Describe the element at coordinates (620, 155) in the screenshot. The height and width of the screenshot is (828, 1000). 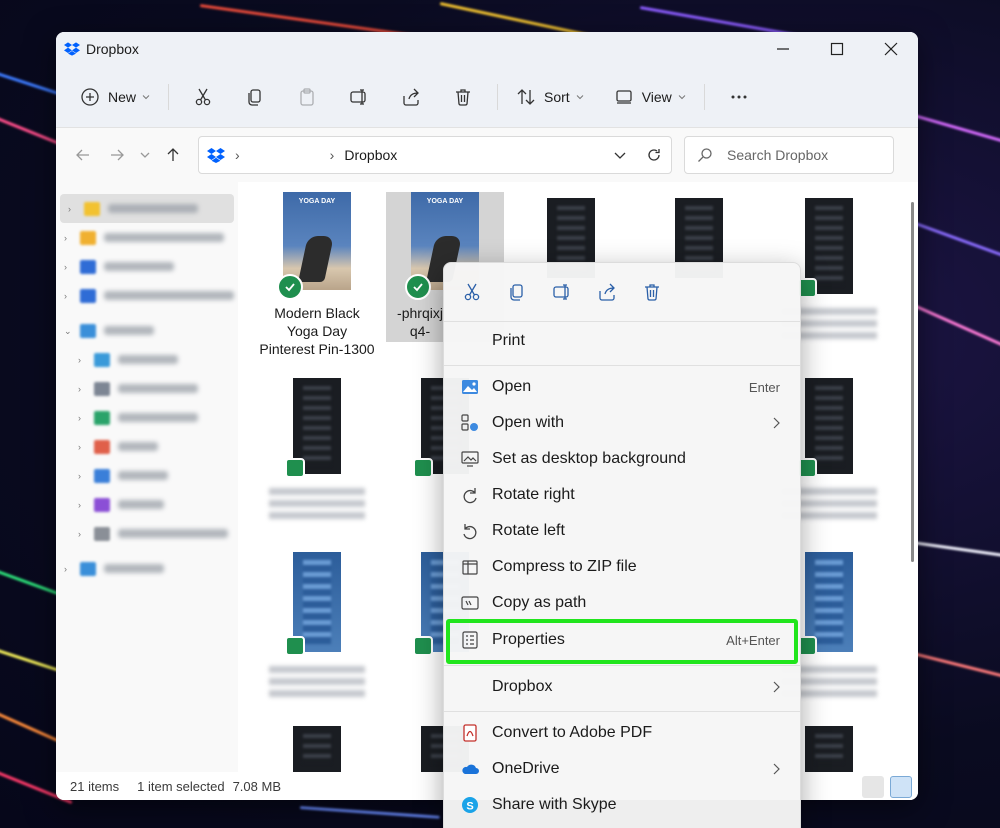
I see `address-dropdown-button` at that location.